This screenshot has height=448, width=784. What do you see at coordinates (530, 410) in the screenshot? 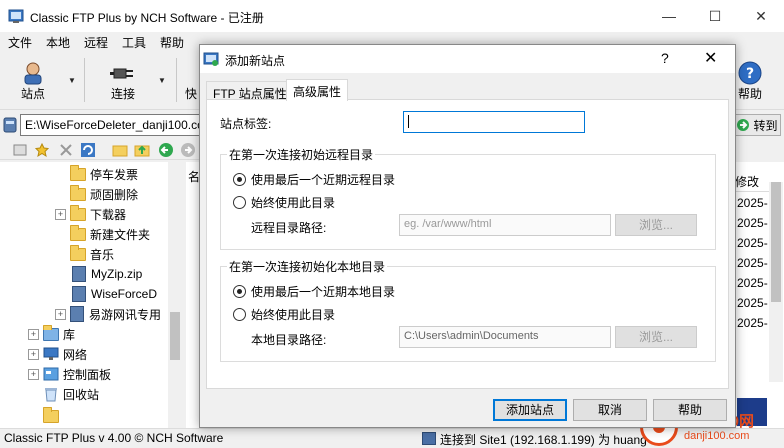
I see `add-site-button: 添加站点` at bounding box center [530, 410].